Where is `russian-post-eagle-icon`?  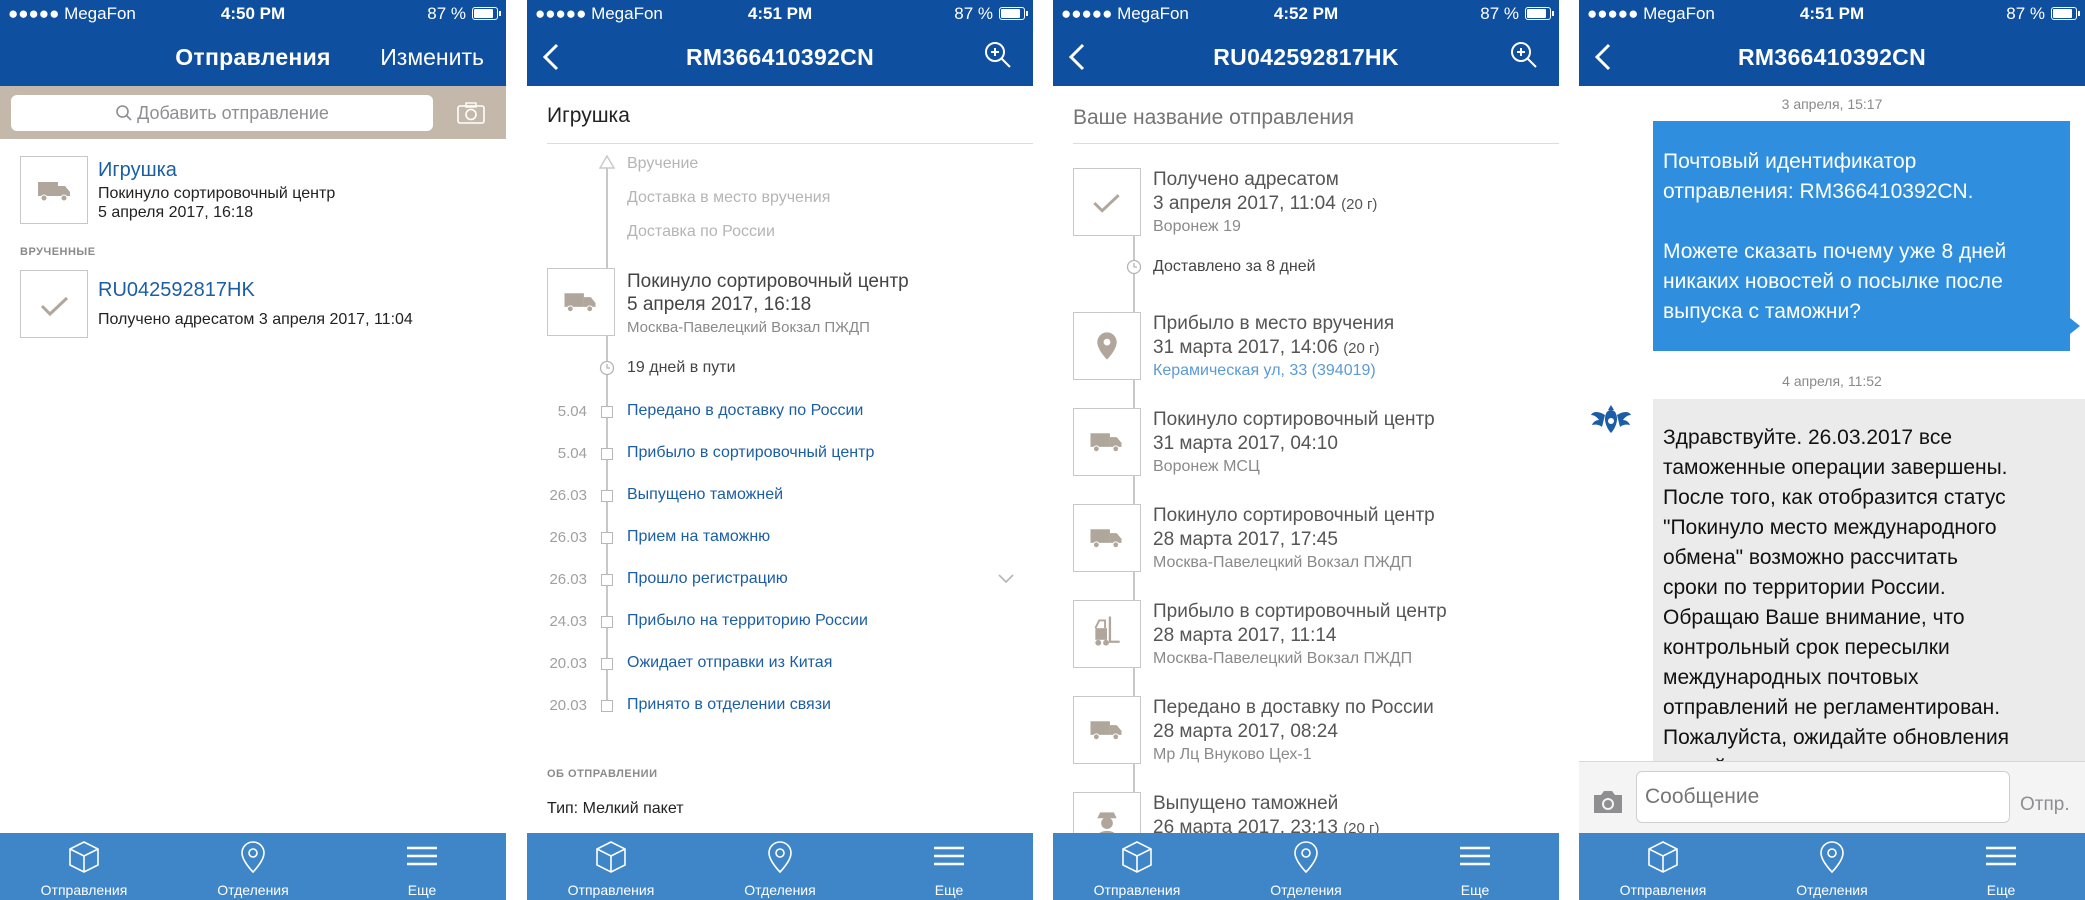
russian-post-eagle-icon is located at coordinates (1611, 419).